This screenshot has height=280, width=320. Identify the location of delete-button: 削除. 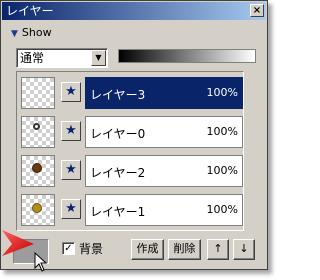
(184, 249).